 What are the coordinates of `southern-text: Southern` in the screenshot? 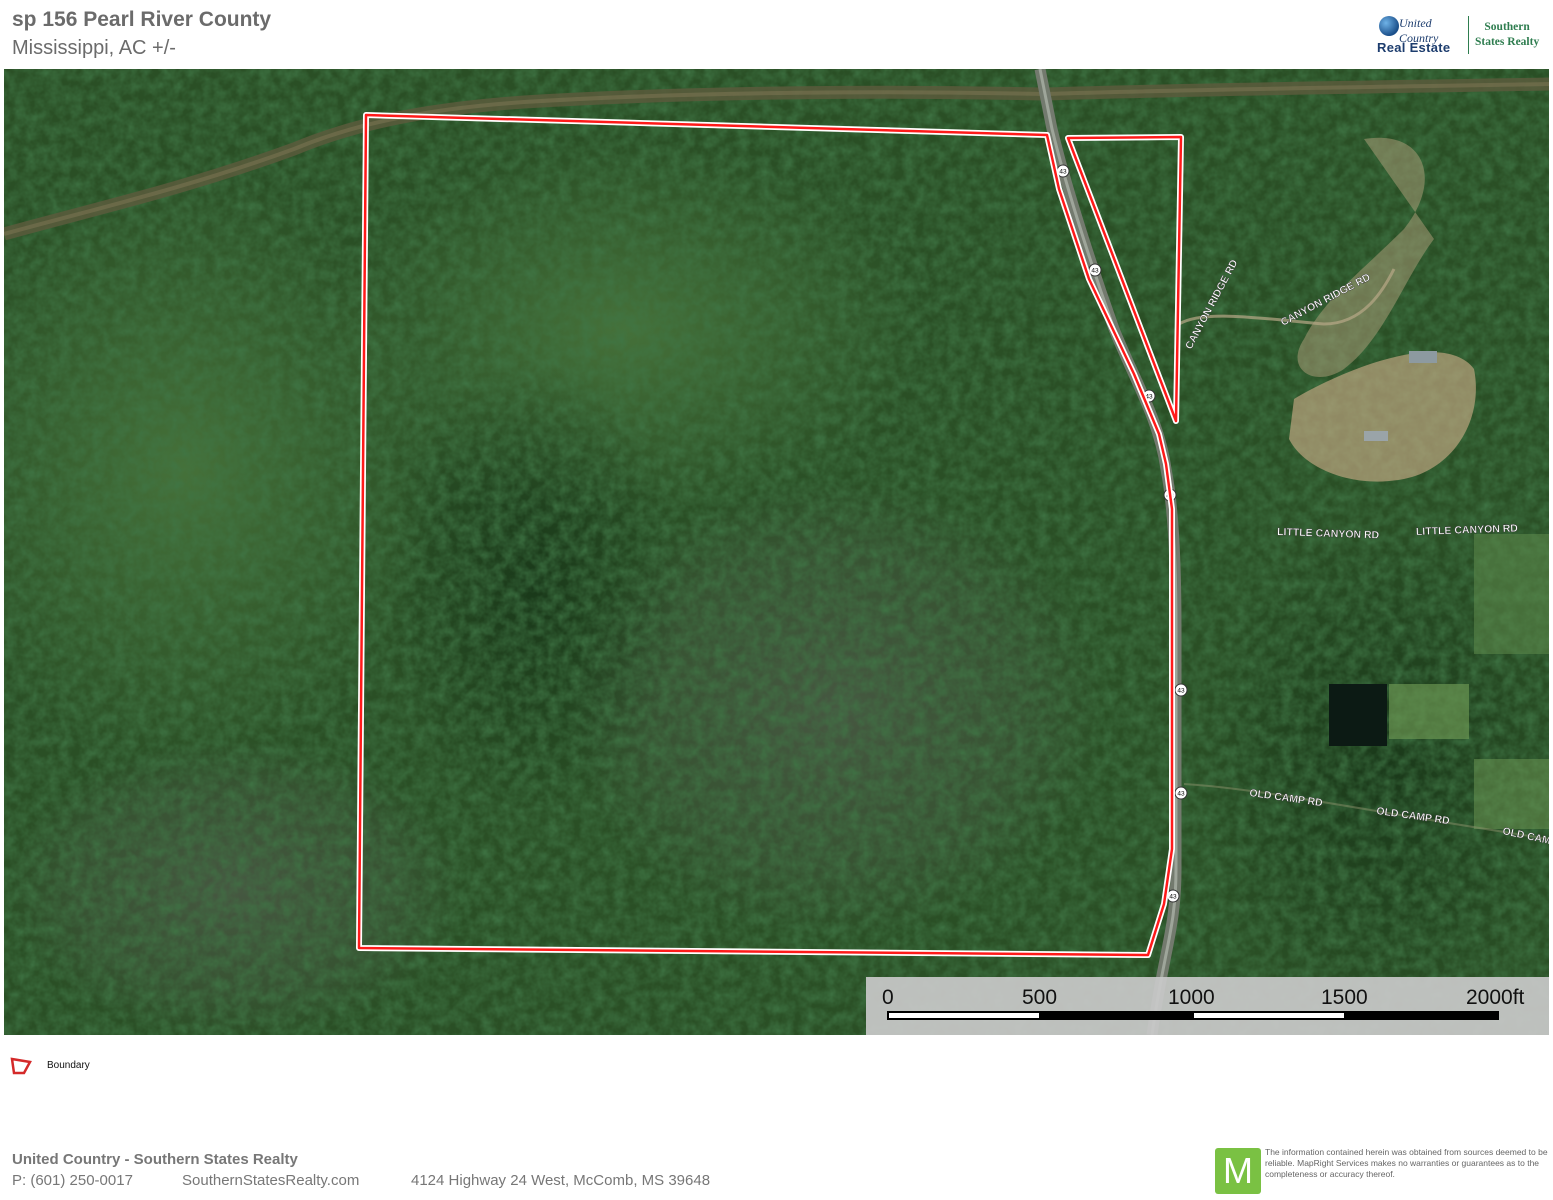 It's located at (1507, 27).